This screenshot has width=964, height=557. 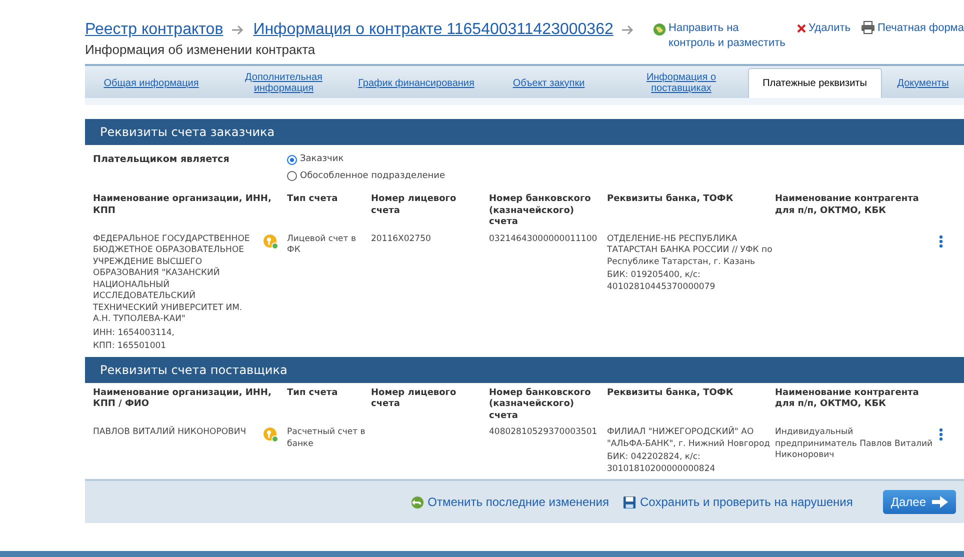 What do you see at coordinates (130, 346) in the screenshot?
I see `table-cell-text: КПП: 165501001` at bounding box center [130, 346].